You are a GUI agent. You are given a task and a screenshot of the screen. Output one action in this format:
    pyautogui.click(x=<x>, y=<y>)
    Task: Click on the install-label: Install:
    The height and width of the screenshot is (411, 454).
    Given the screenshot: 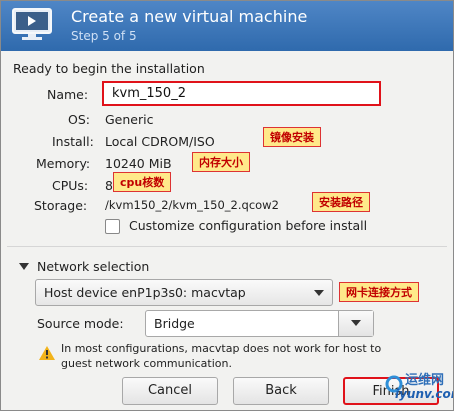 What is the action you would take?
    pyautogui.click(x=73, y=141)
    